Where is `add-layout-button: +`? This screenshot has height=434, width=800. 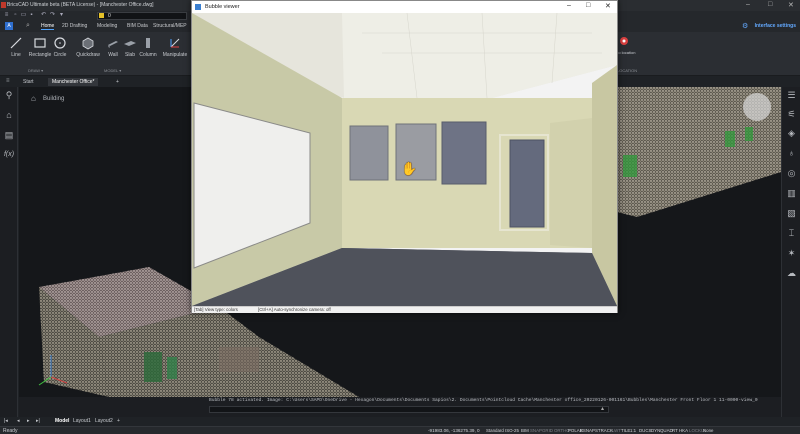
add-layout-button: + is located at coordinates (118, 421).